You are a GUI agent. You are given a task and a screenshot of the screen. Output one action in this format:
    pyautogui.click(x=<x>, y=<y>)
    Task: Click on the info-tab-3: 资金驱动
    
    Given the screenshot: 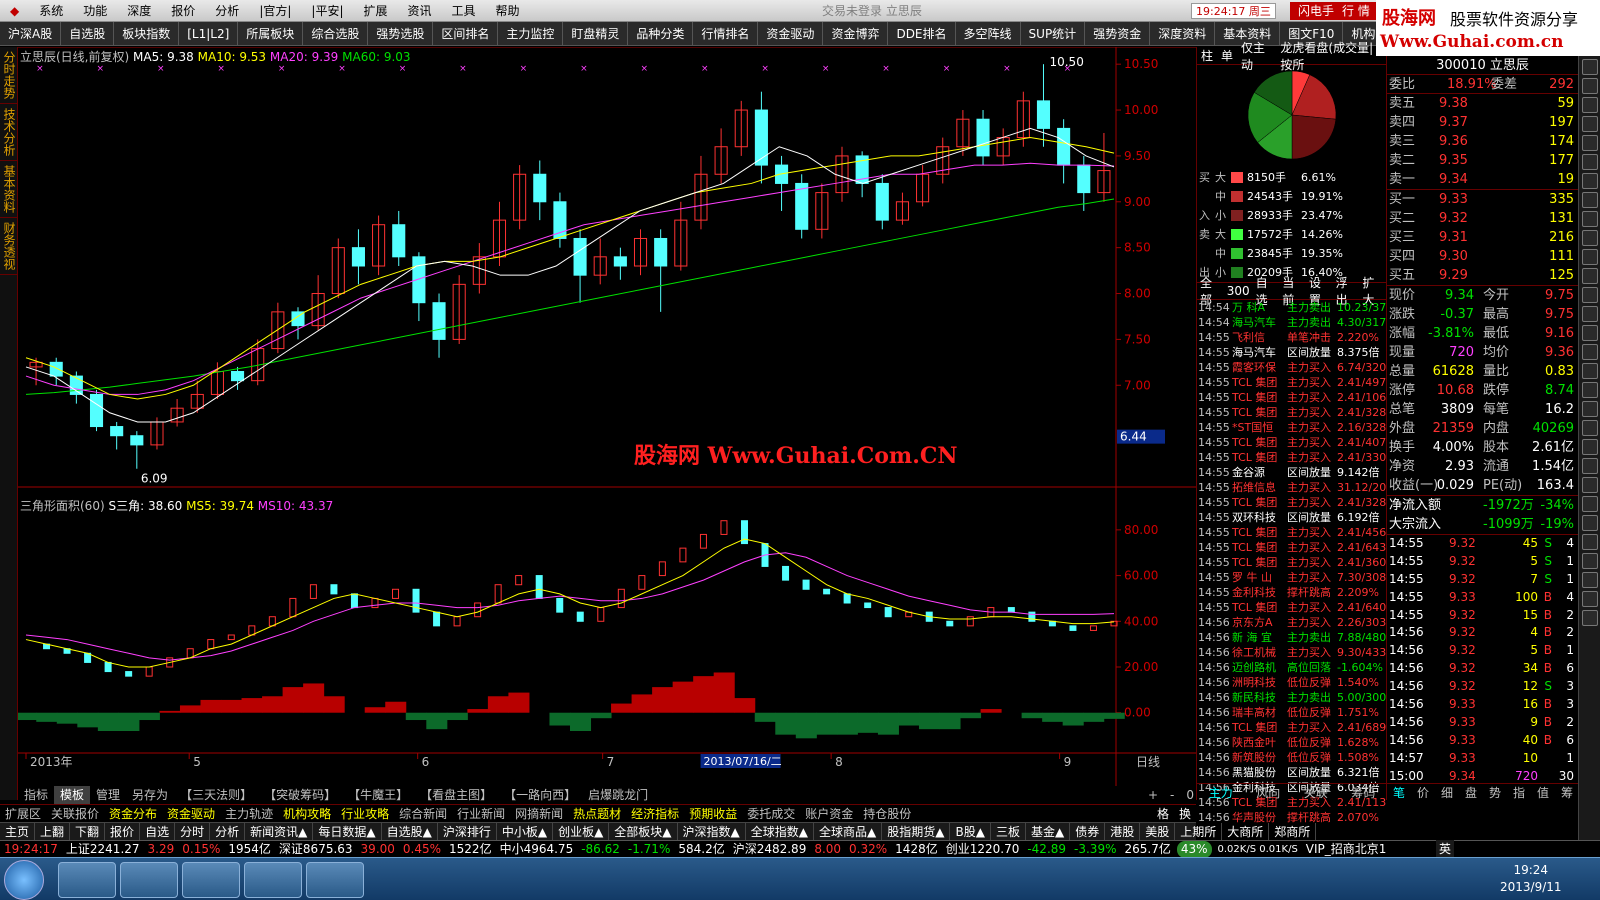 What is the action you would take?
    pyautogui.click(x=191, y=814)
    